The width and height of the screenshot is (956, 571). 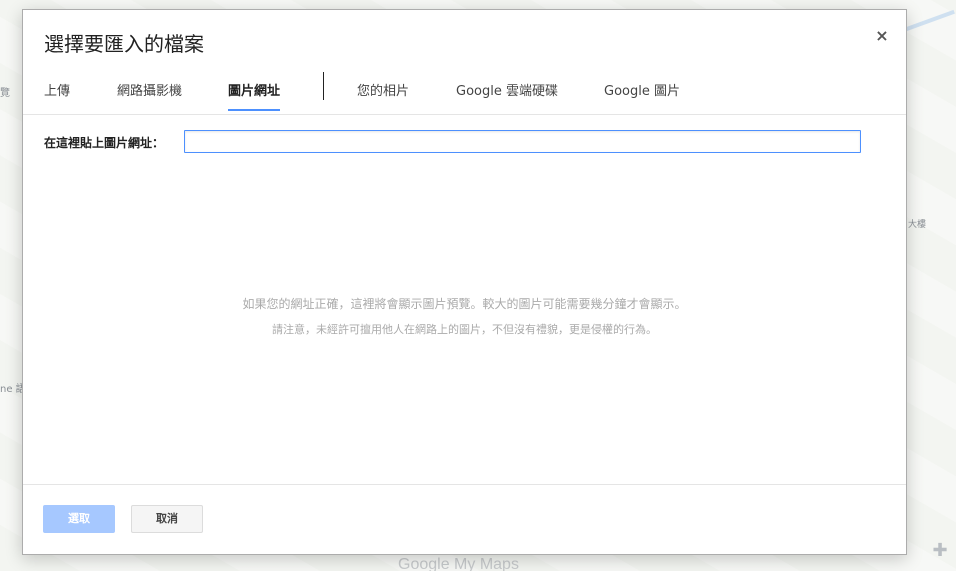 I want to click on map-label: 覽, so click(x=5, y=93).